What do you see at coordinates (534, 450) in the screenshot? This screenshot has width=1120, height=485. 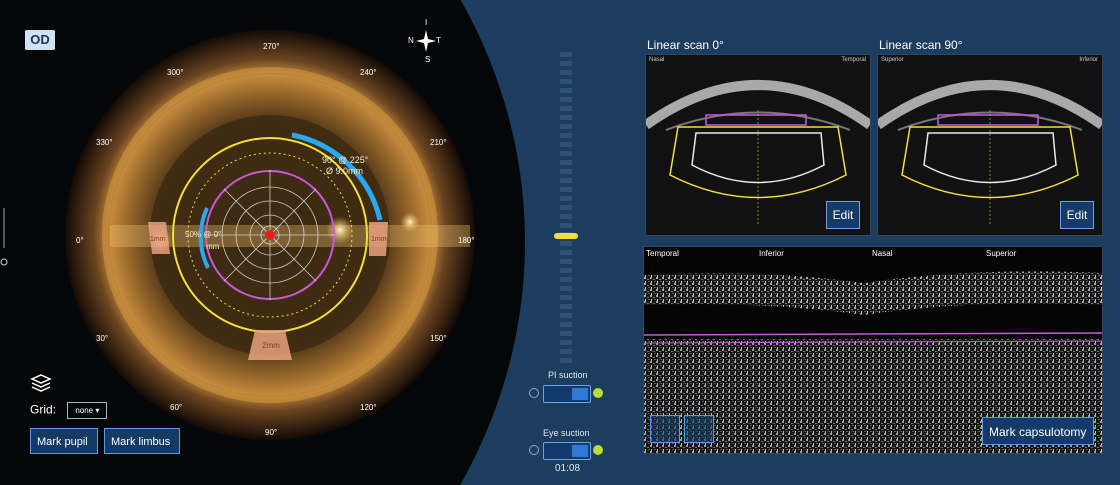 I see `eye-suction-off-dot` at bounding box center [534, 450].